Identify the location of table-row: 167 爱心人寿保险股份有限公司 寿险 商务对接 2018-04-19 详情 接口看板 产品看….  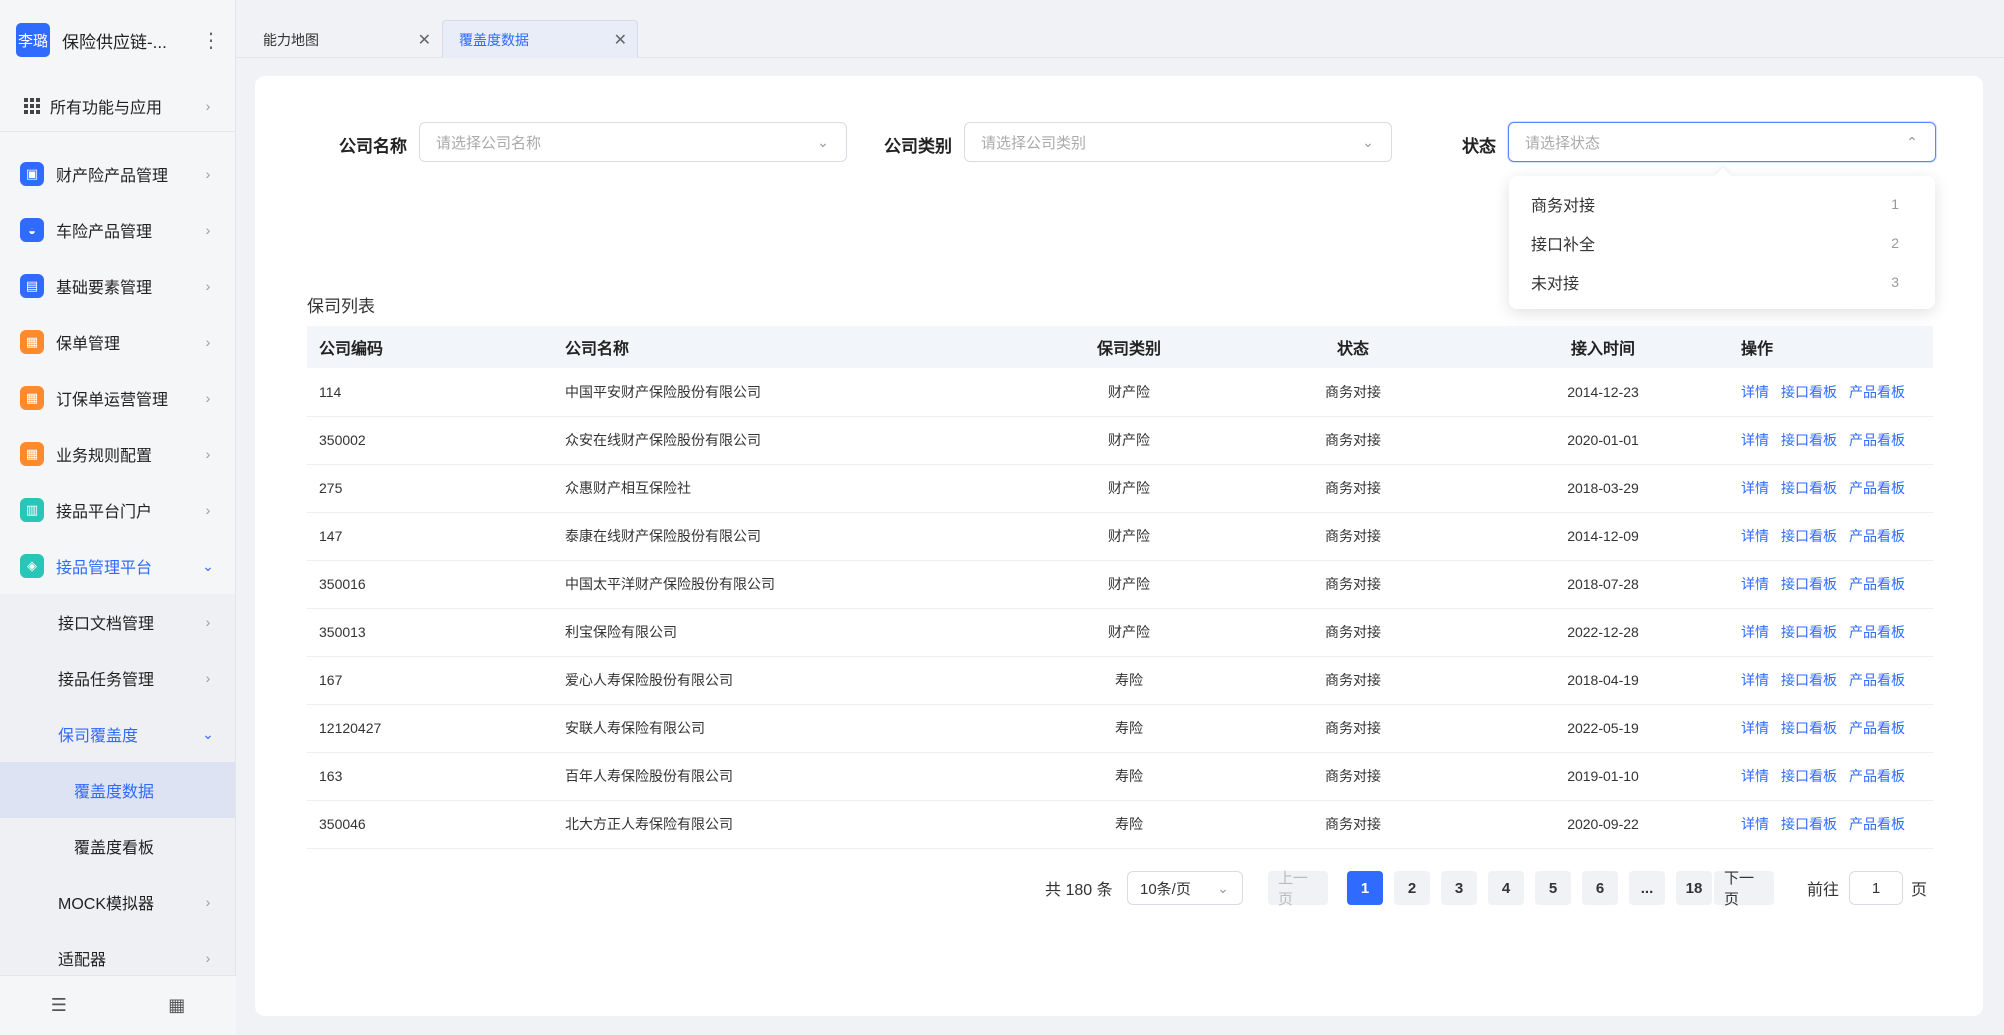
(1120, 680).